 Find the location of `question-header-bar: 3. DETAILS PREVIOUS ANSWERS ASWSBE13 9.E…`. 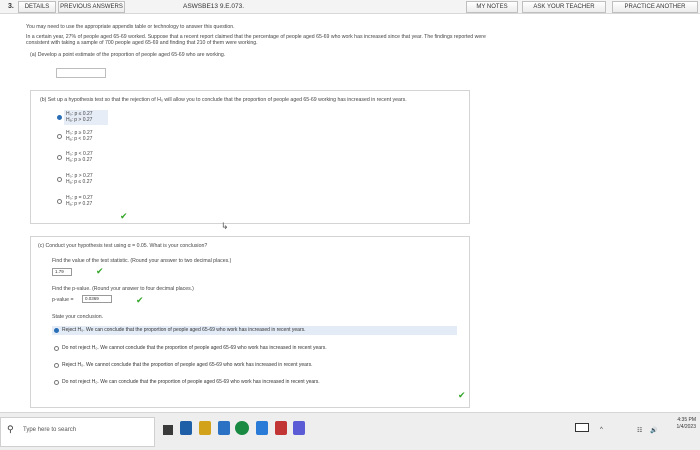

question-header-bar: 3. DETAILS PREVIOUS ANSWERS ASWSBE13 9.E… is located at coordinates (350, 7).